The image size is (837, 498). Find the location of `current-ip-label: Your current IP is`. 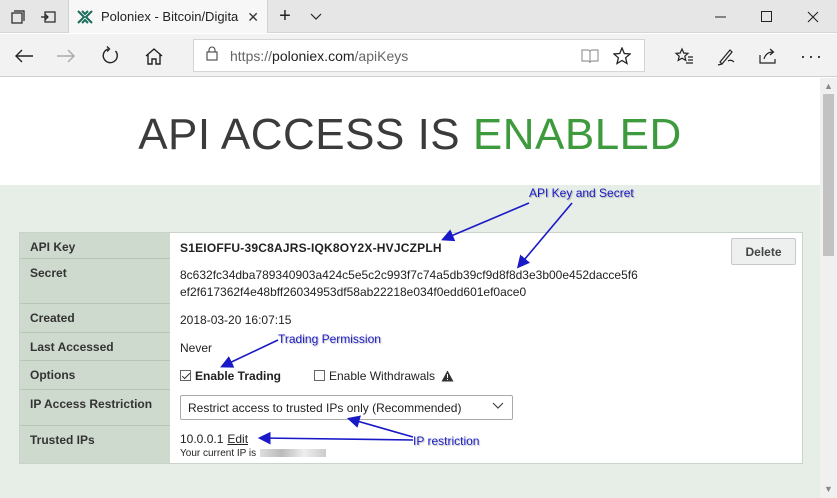

current-ip-label: Your current IP is is located at coordinates (218, 453).